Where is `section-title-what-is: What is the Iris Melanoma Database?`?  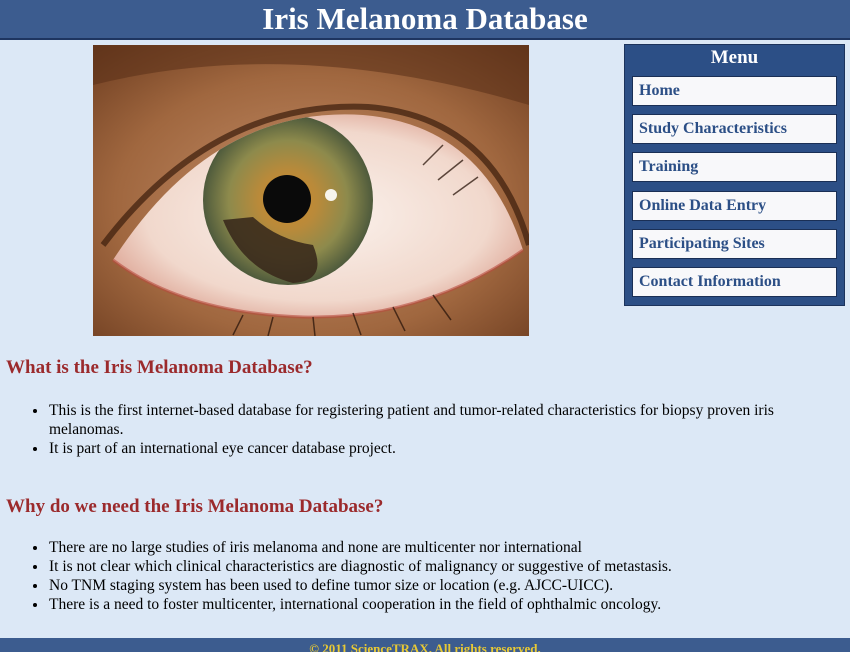 section-title-what-is: What is the Iris Melanoma Database? is located at coordinates (159, 367).